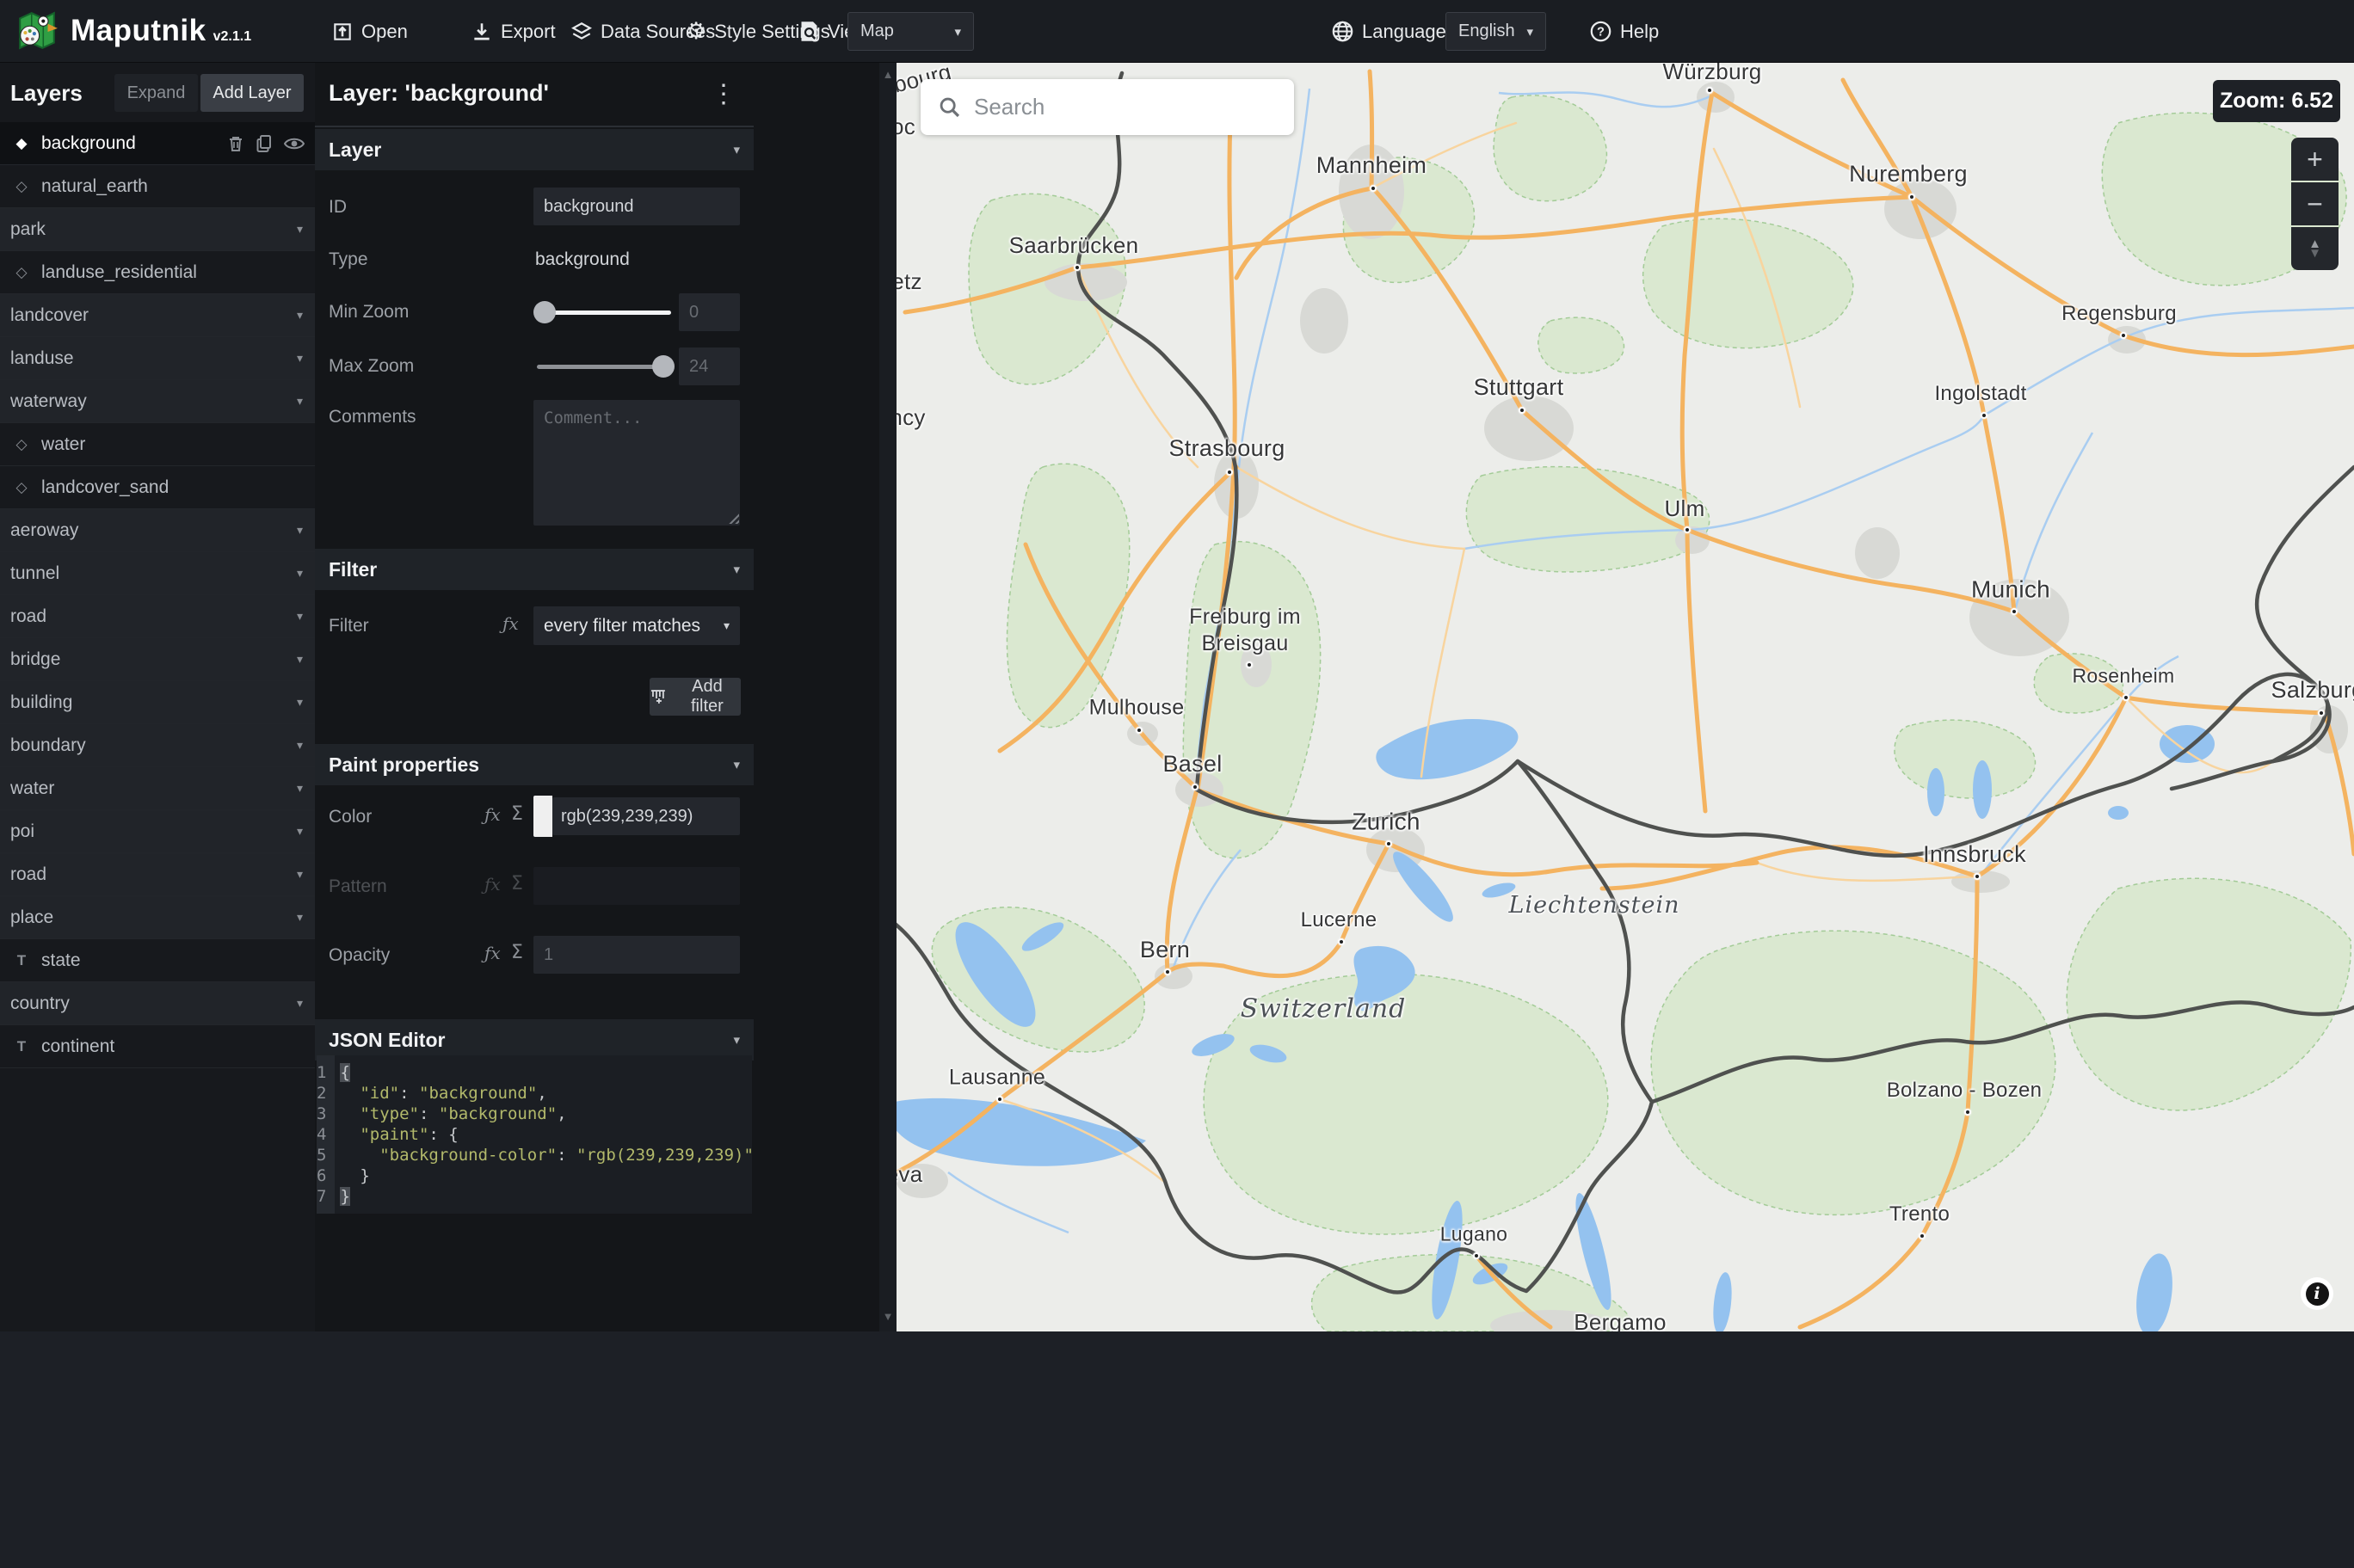  Describe the element at coordinates (370, 32) in the screenshot. I see `open-button: Open` at that location.